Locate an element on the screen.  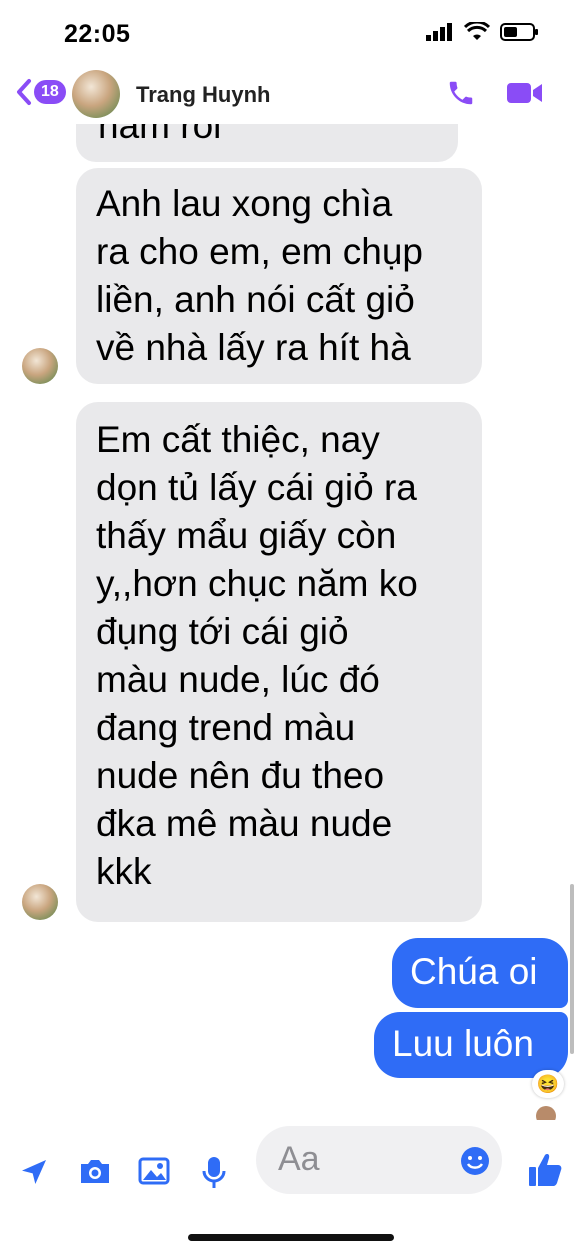
read-receipt-avatar is located at coordinates (546, 1113).